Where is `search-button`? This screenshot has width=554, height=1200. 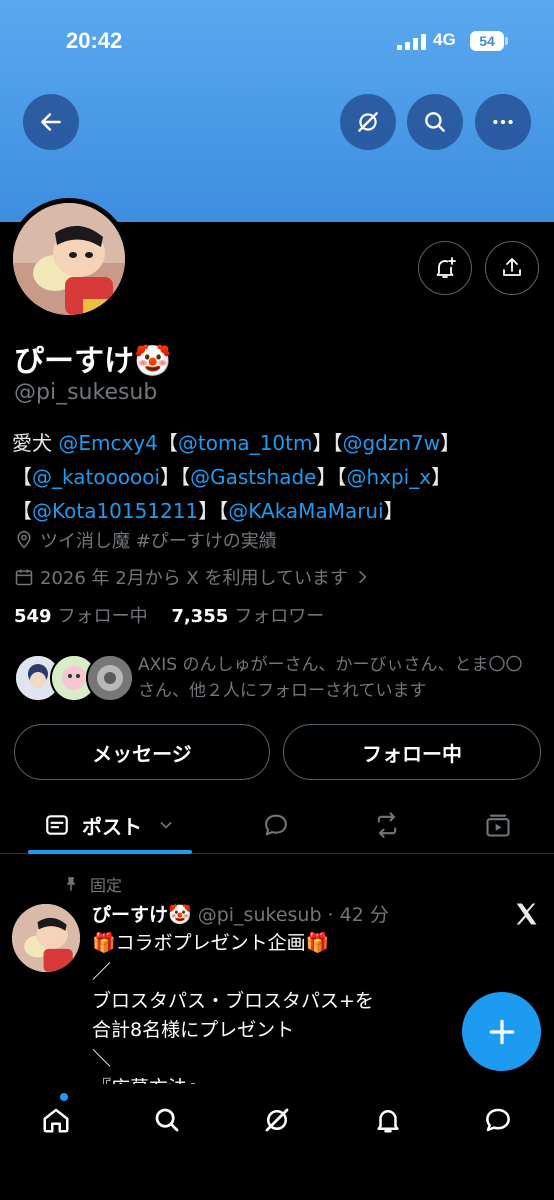
search-button is located at coordinates (435, 122).